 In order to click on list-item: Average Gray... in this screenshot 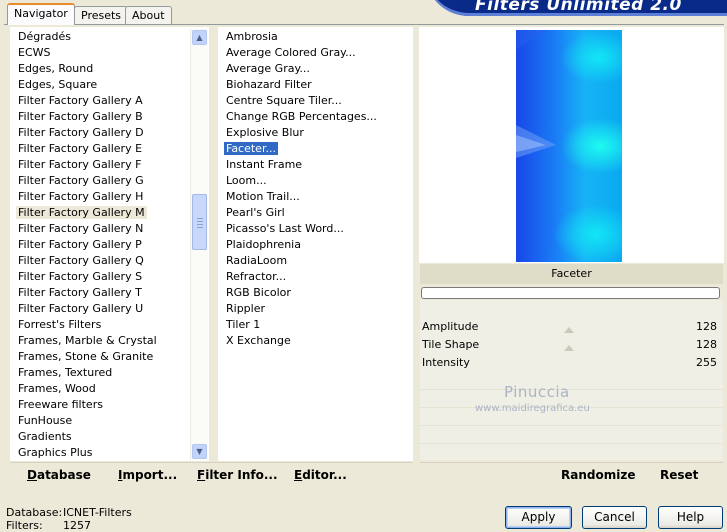, I will do `click(264, 69)`.